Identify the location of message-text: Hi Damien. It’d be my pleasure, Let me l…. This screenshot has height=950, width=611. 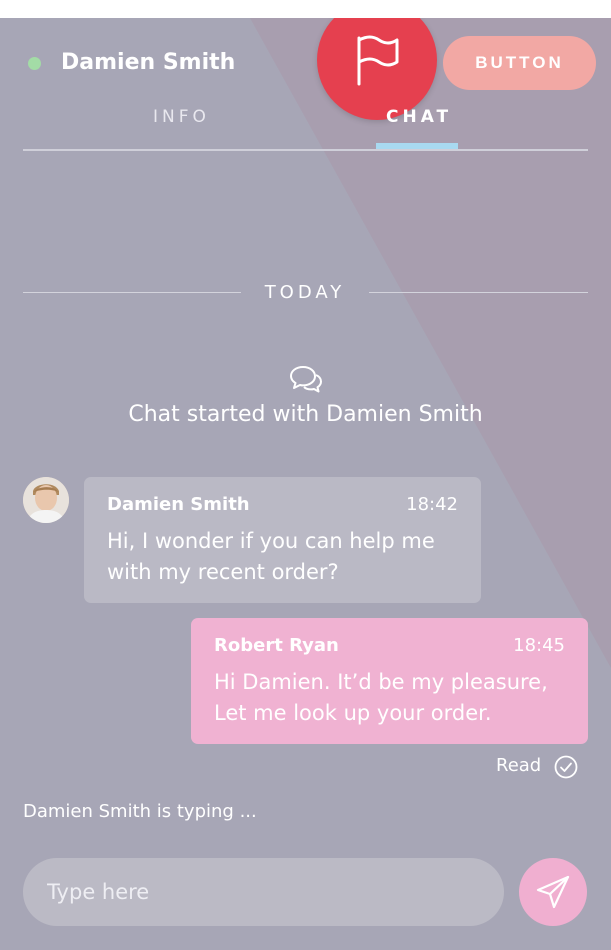
(381, 697).